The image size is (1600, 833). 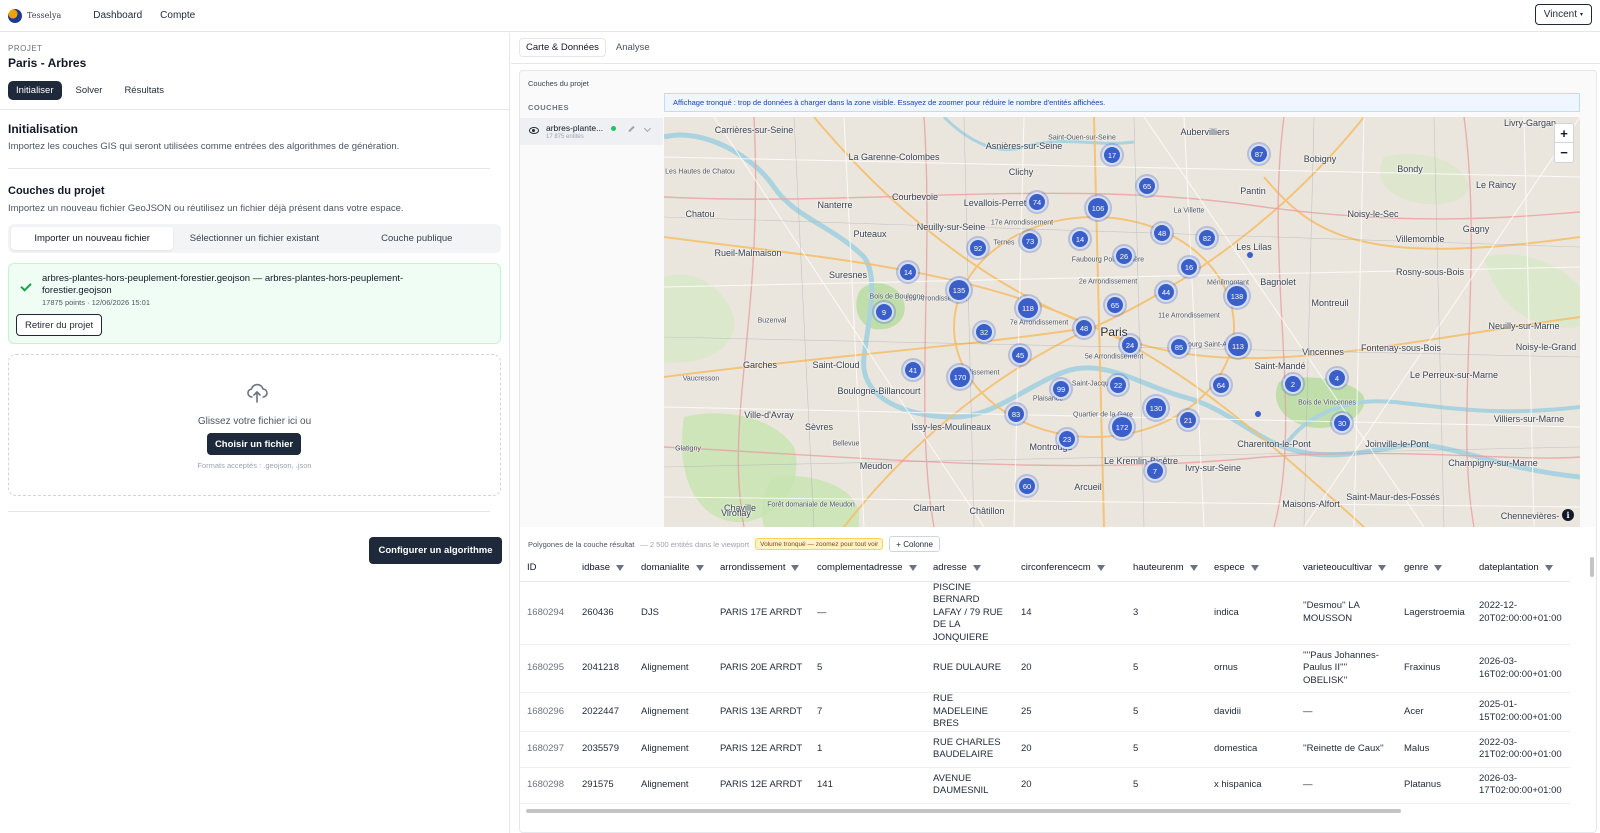 What do you see at coordinates (978, 248) in the screenshot?
I see `map-cluster-marker: 92` at bounding box center [978, 248].